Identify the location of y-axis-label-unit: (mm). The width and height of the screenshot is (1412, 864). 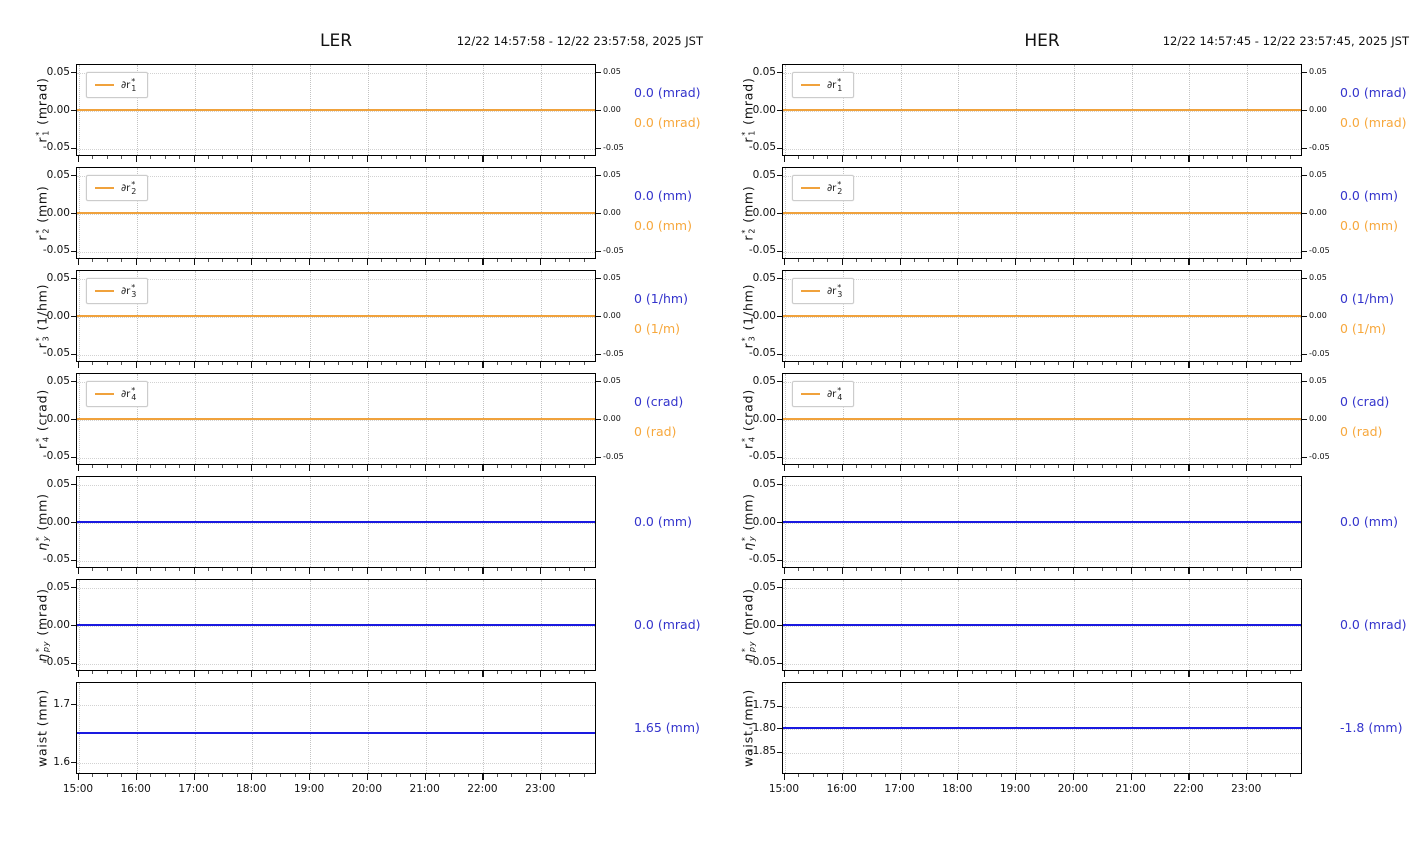
(42, 512).